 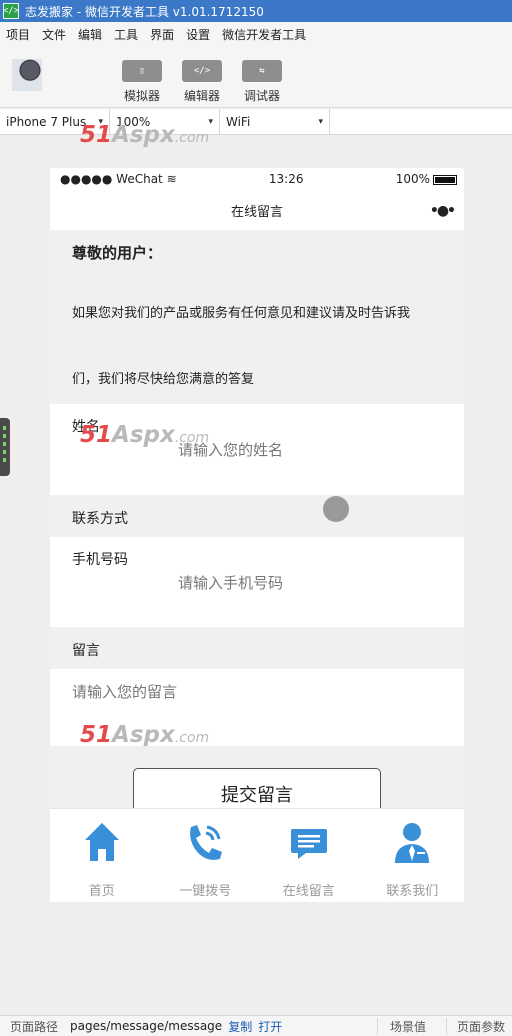 I want to click on device-value: iPhone 7 Plus, so click(x=46, y=121).